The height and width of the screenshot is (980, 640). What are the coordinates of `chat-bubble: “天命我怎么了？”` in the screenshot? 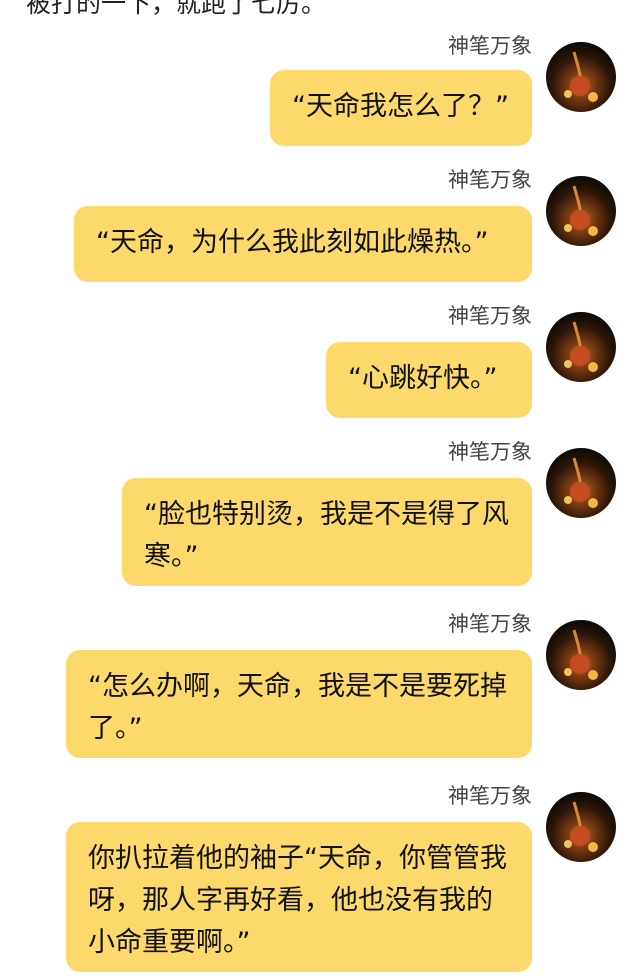 It's located at (401, 108).